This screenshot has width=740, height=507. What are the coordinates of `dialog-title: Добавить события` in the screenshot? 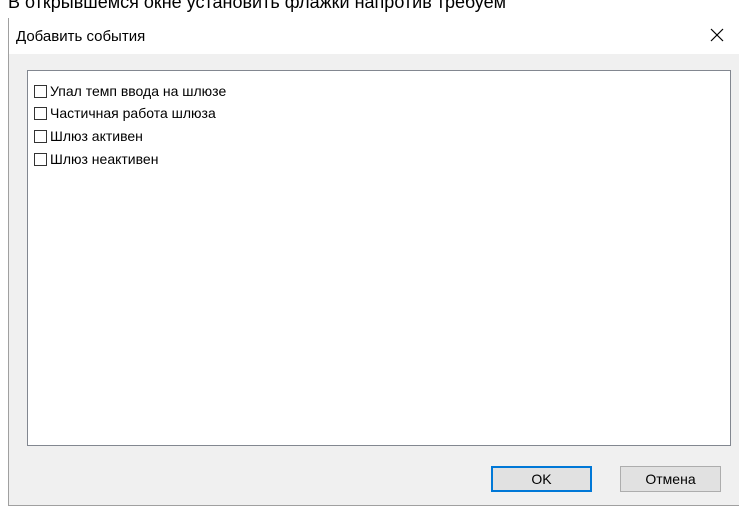 It's located at (81, 36).